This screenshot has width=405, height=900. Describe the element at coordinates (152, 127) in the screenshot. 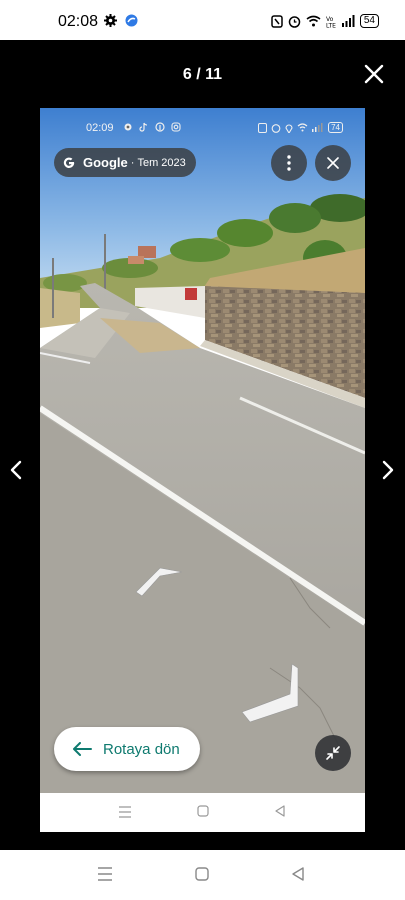

I see `inner-status-left-icons` at that location.